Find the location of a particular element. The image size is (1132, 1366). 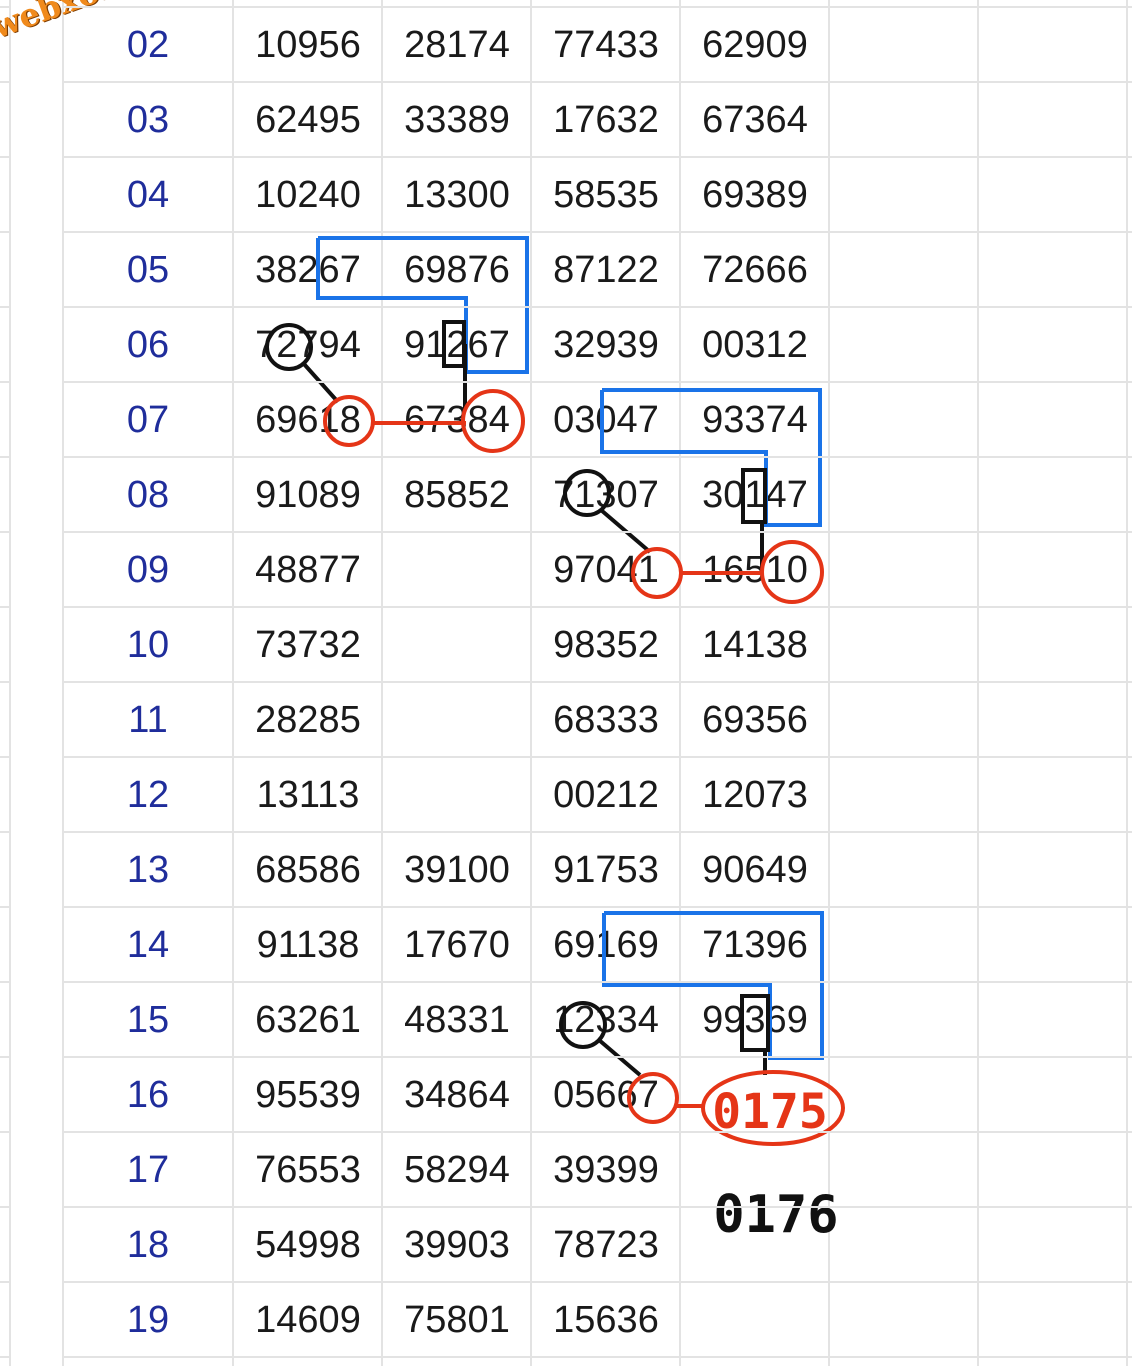

table-row: 10 73732 98352 14138 is located at coordinates (566, 643).